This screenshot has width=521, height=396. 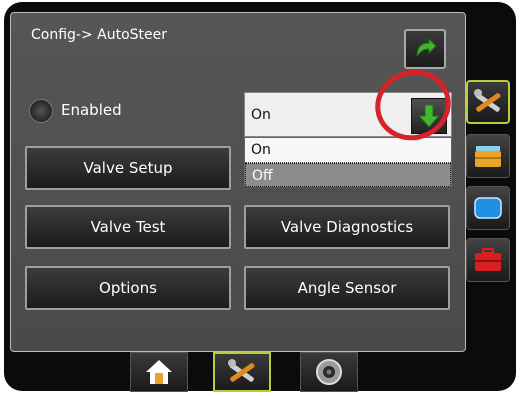 I want to click on bottom-tab-home, so click(x=159, y=372).